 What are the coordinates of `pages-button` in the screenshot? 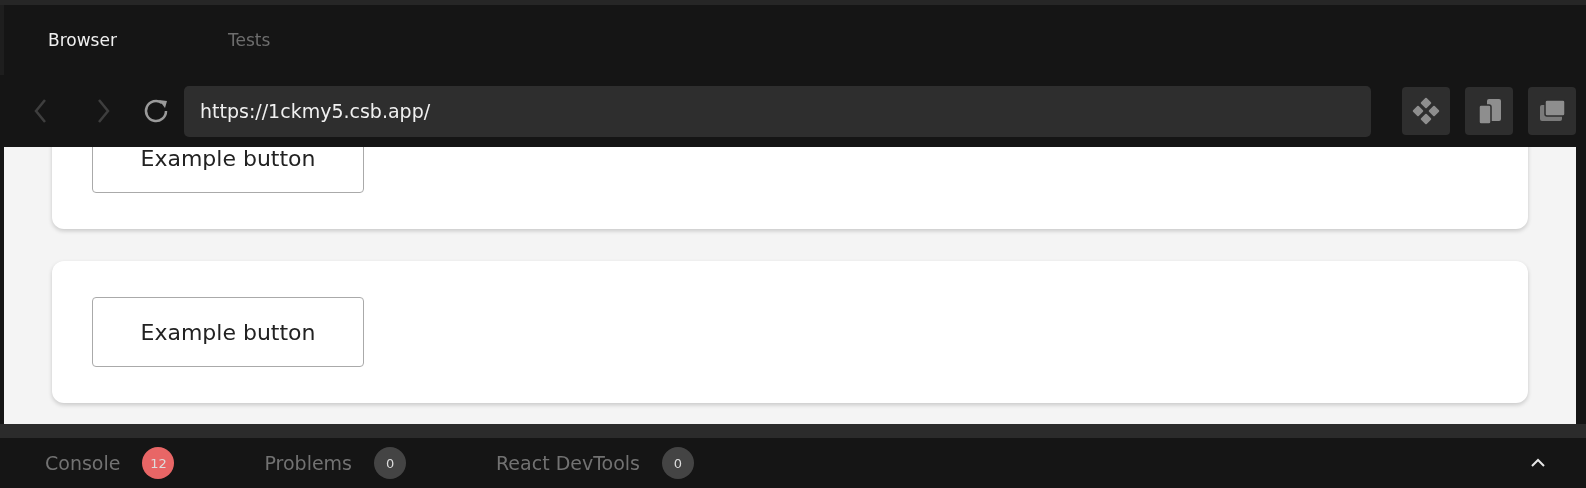 It's located at (1489, 111).